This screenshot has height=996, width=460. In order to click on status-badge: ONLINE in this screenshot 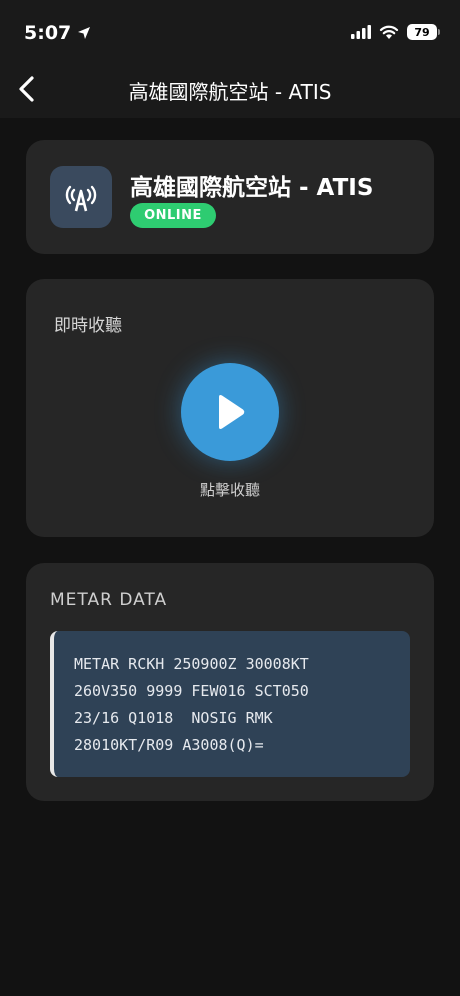, I will do `click(173, 215)`.